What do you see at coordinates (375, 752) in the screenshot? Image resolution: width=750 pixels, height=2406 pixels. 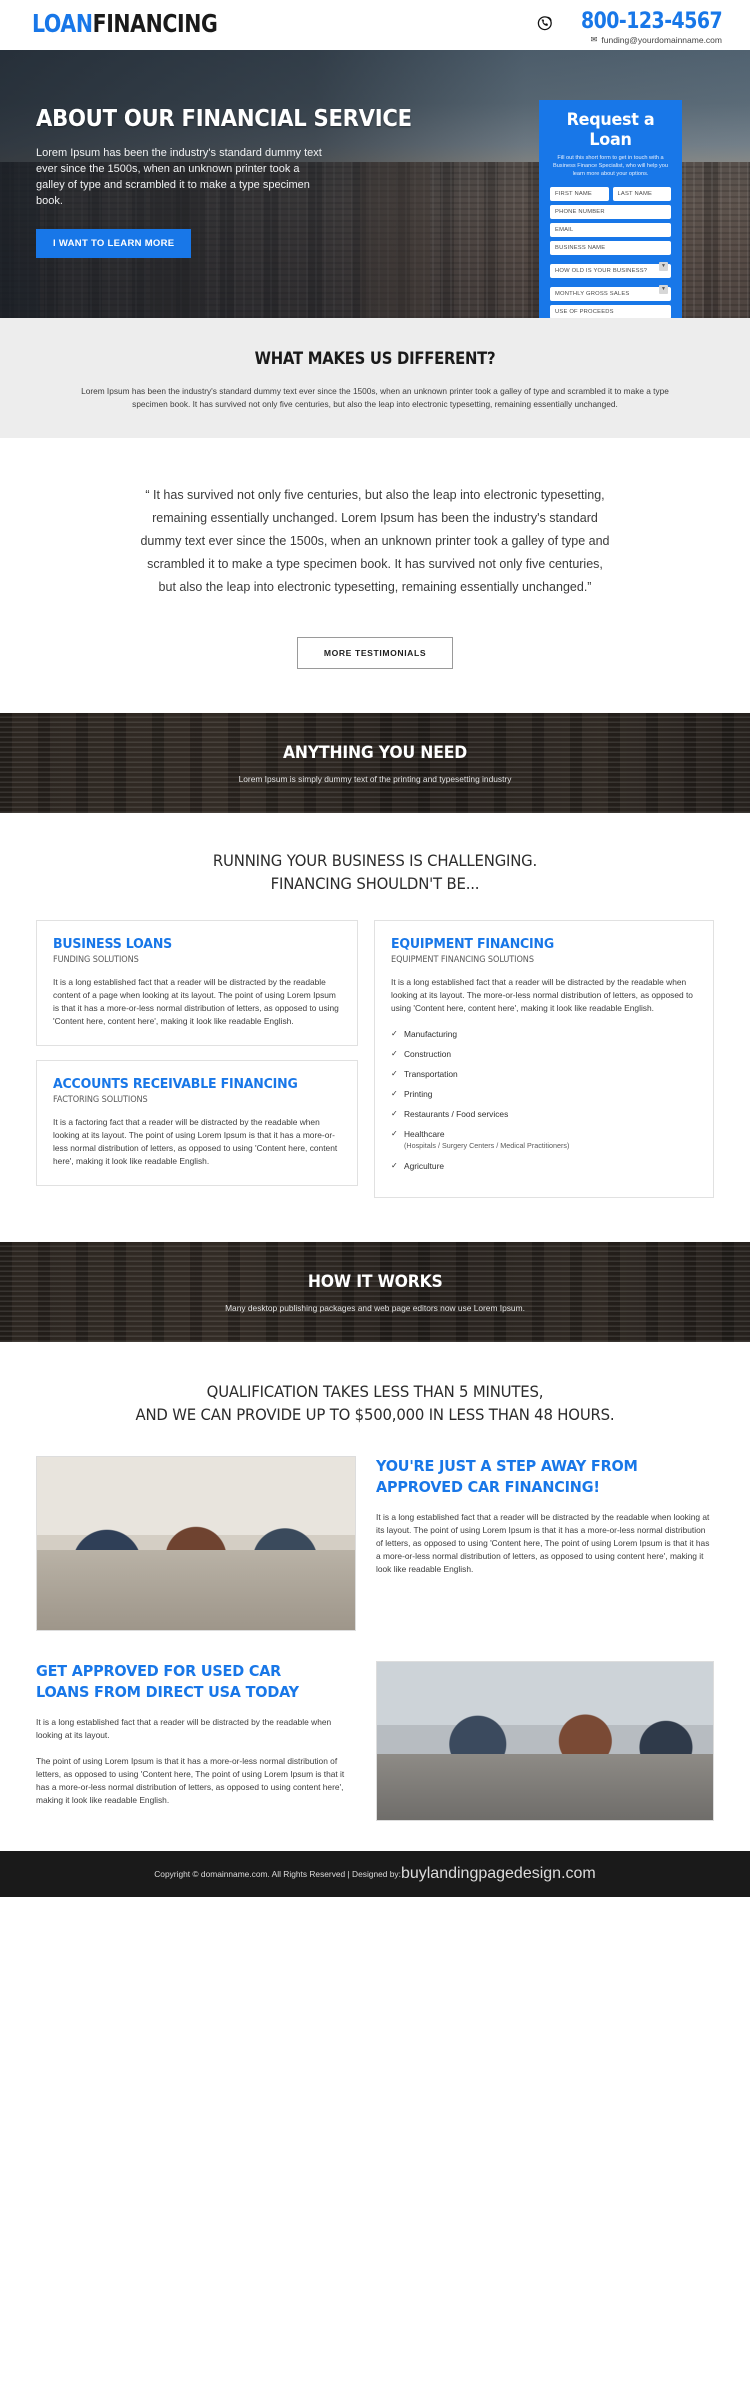 I see `anything-banner-title: ANYTHING YOU NEED` at bounding box center [375, 752].